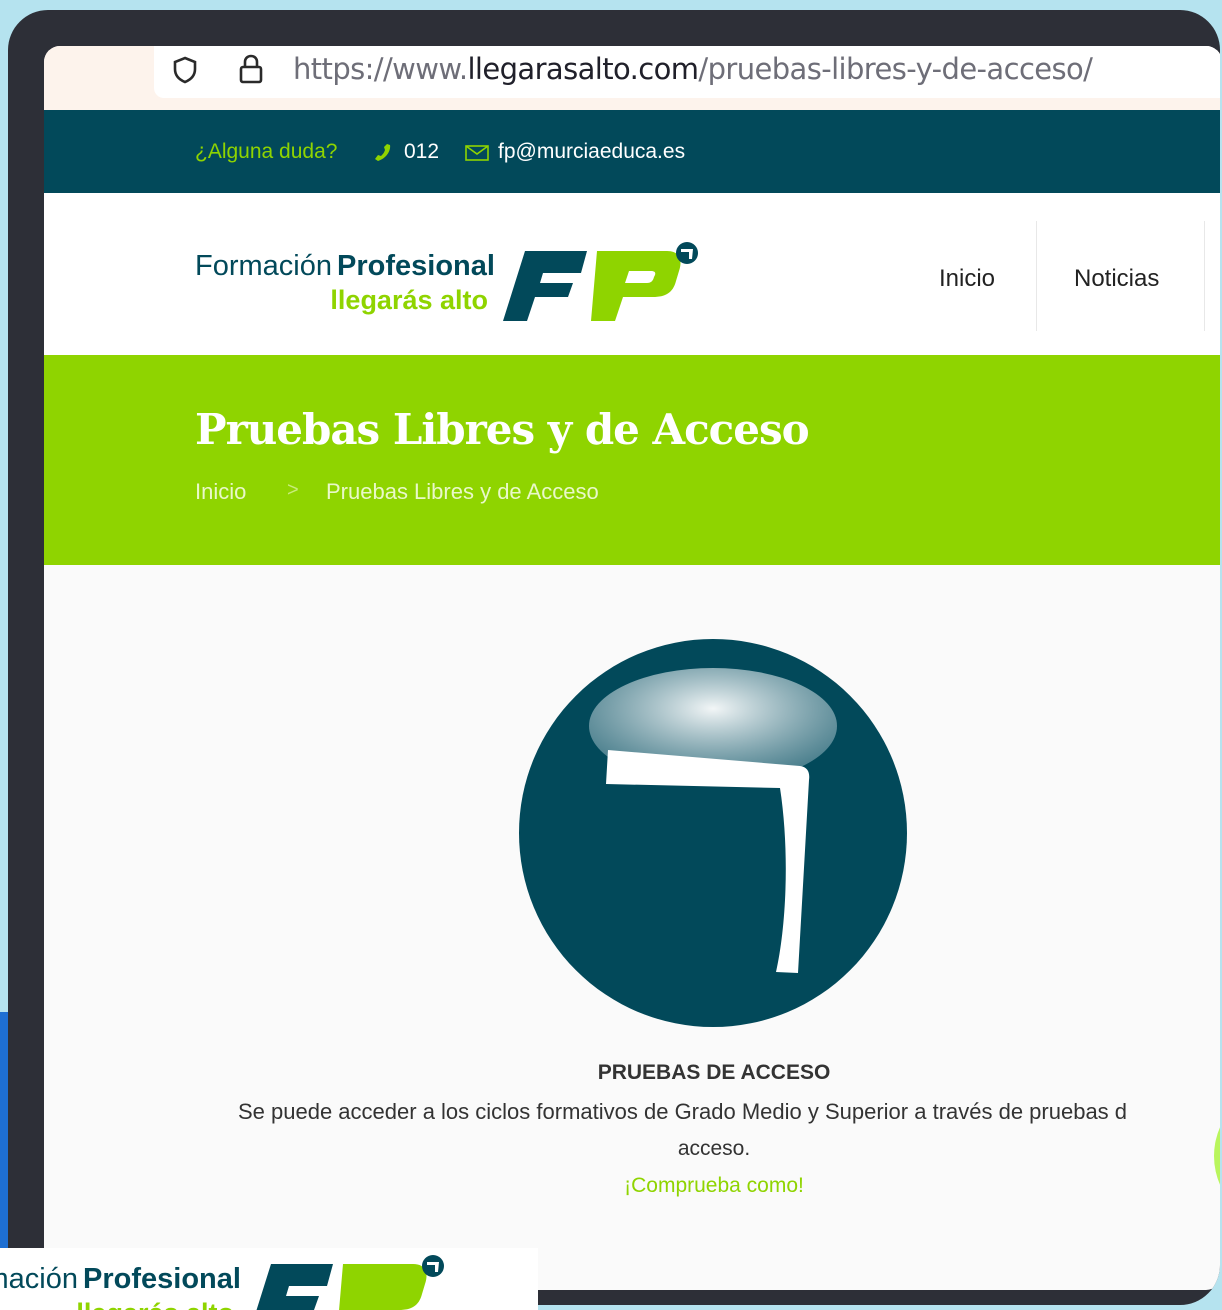 Image resolution: width=1222 pixels, height=1310 pixels. I want to click on mail-icon, so click(477, 153).